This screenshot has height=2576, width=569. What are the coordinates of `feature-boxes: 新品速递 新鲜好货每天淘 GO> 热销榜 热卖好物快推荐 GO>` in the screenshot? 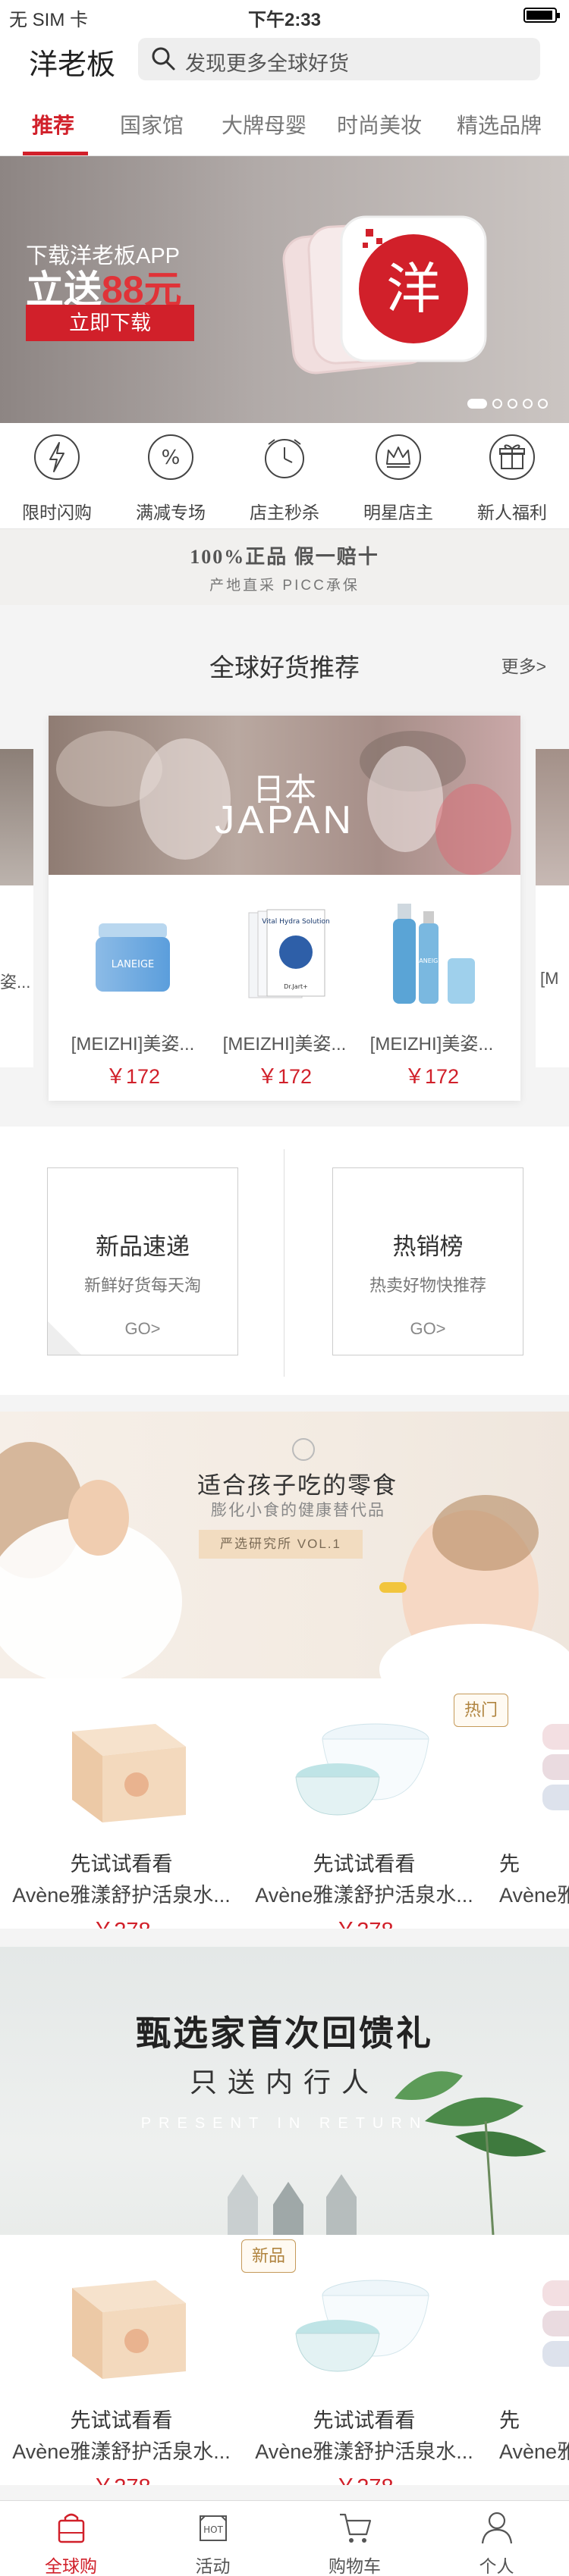 It's located at (284, 1261).